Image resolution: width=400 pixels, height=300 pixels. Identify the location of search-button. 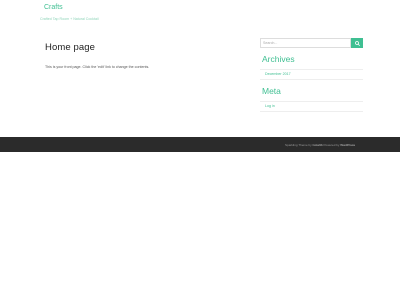
(357, 43).